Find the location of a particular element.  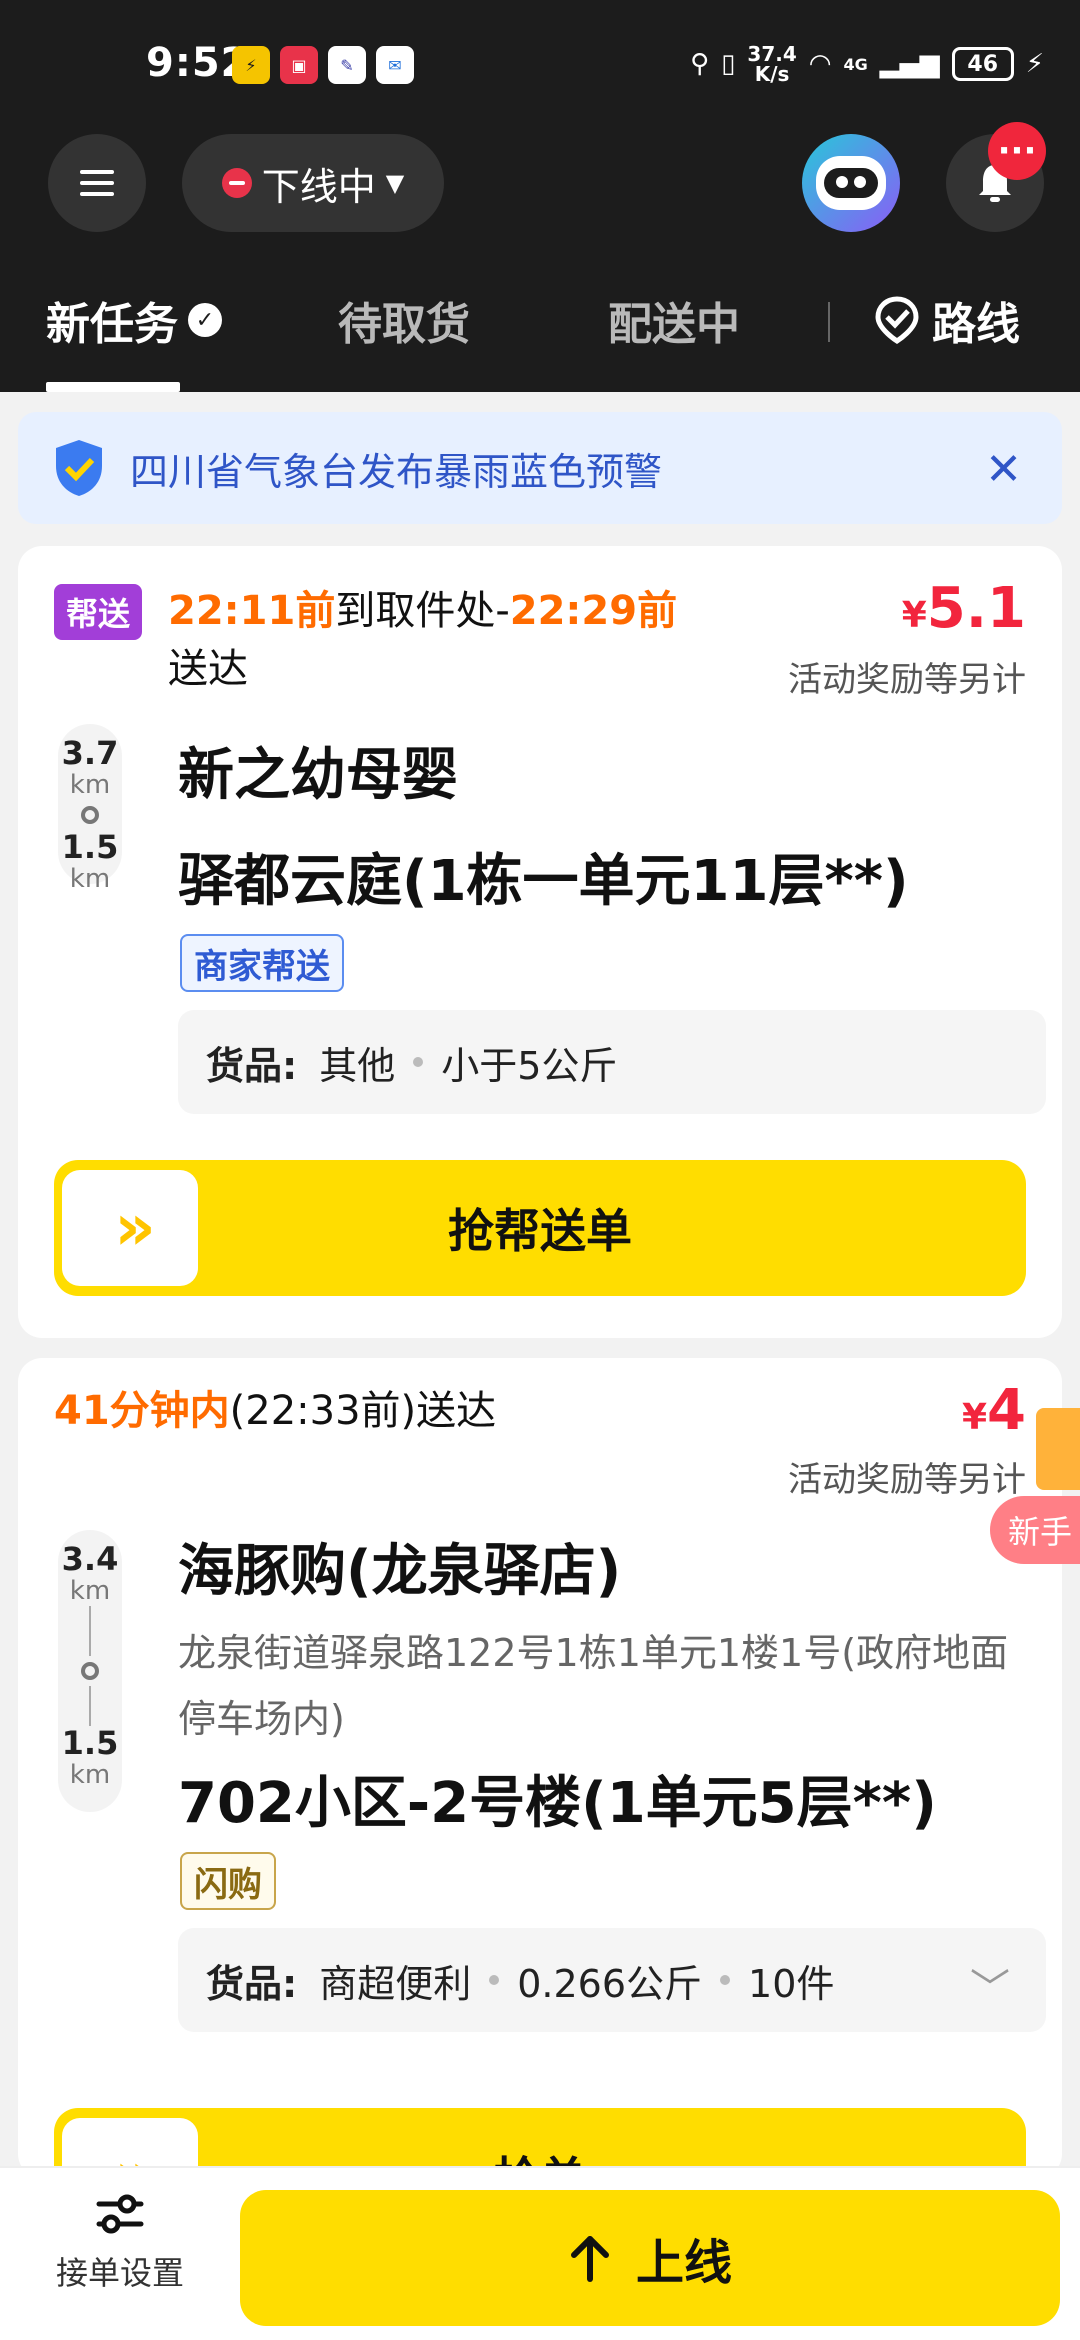

location-icon: ⚲ is located at coordinates (700, 64).